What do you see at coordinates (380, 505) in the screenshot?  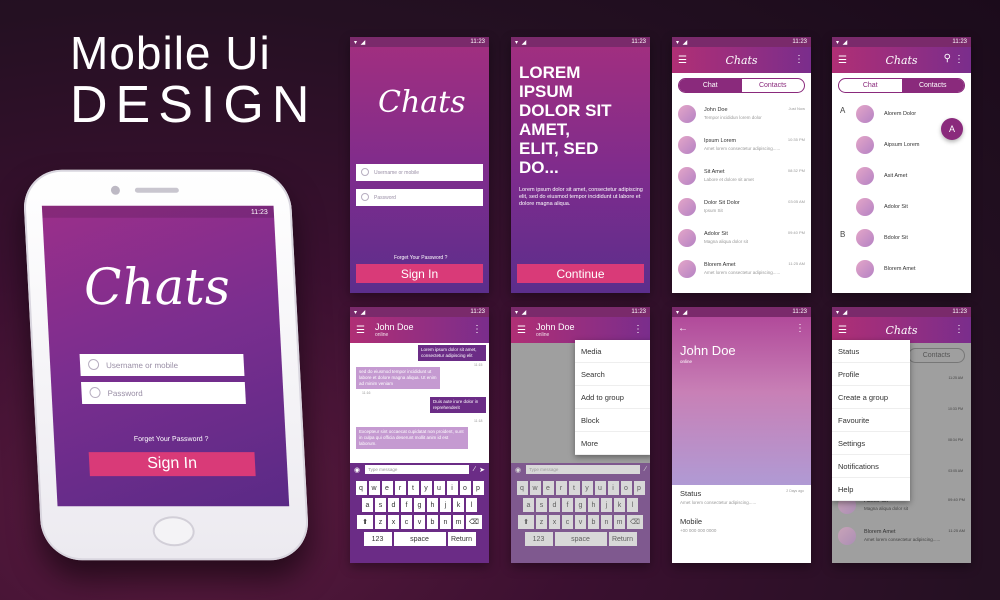 I see `key-s: s` at bounding box center [380, 505].